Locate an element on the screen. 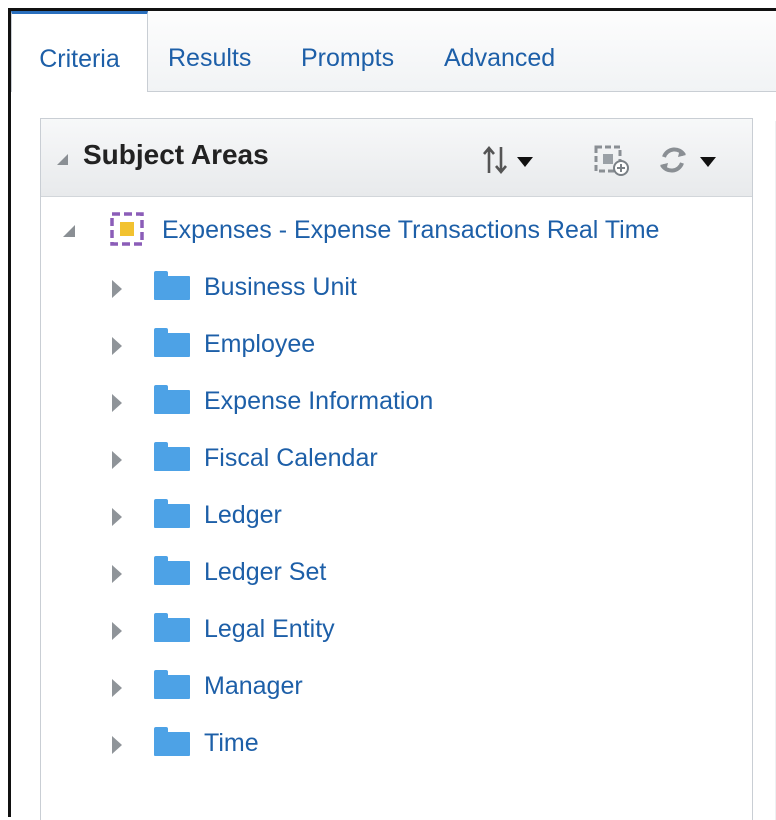 Image resolution: width=776 pixels, height=820 pixels. folder-label: Manager is located at coordinates (253, 686).